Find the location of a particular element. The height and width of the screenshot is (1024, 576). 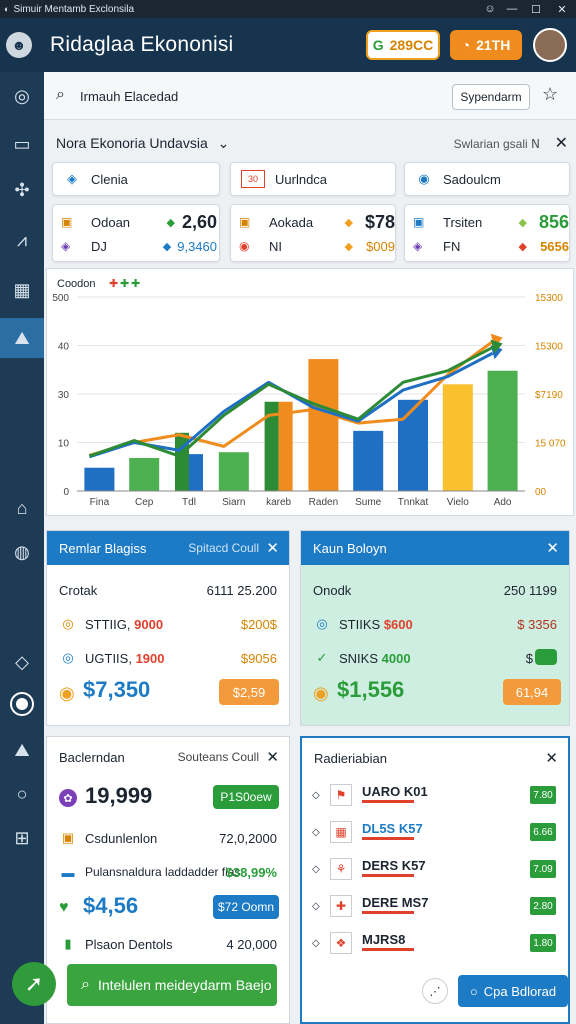

check-icon: ✓ is located at coordinates (322, 657).